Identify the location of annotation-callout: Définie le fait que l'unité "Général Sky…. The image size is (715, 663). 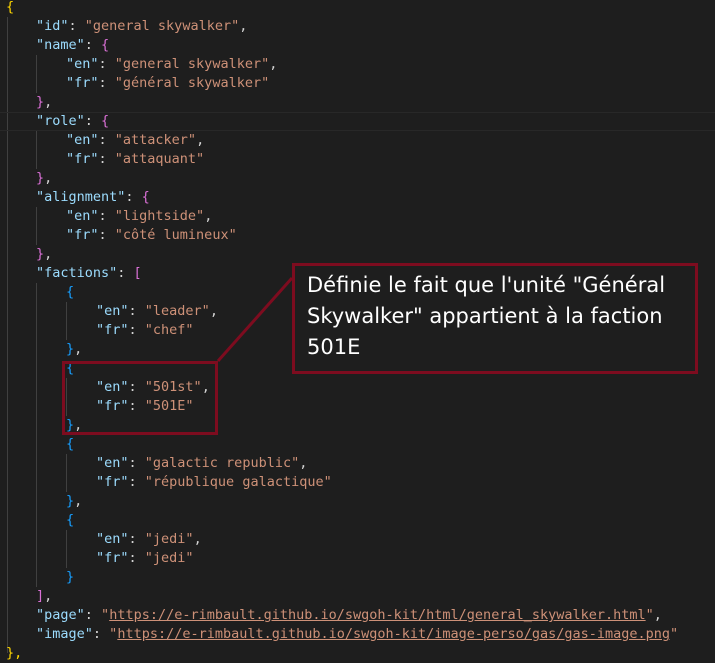
(495, 318).